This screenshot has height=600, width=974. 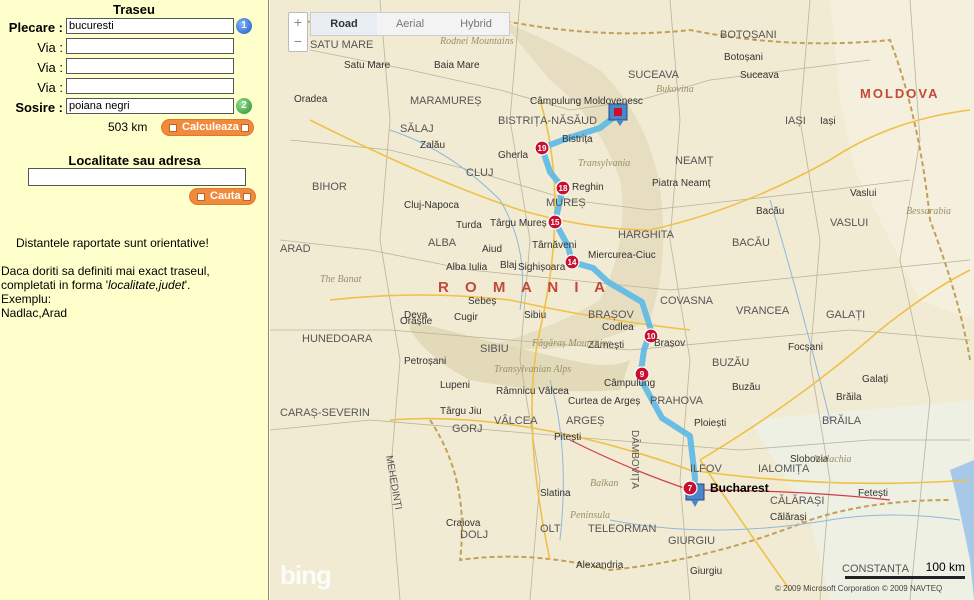 What do you see at coordinates (795, 121) in the screenshot?
I see `region-label: IAȘI` at bounding box center [795, 121].